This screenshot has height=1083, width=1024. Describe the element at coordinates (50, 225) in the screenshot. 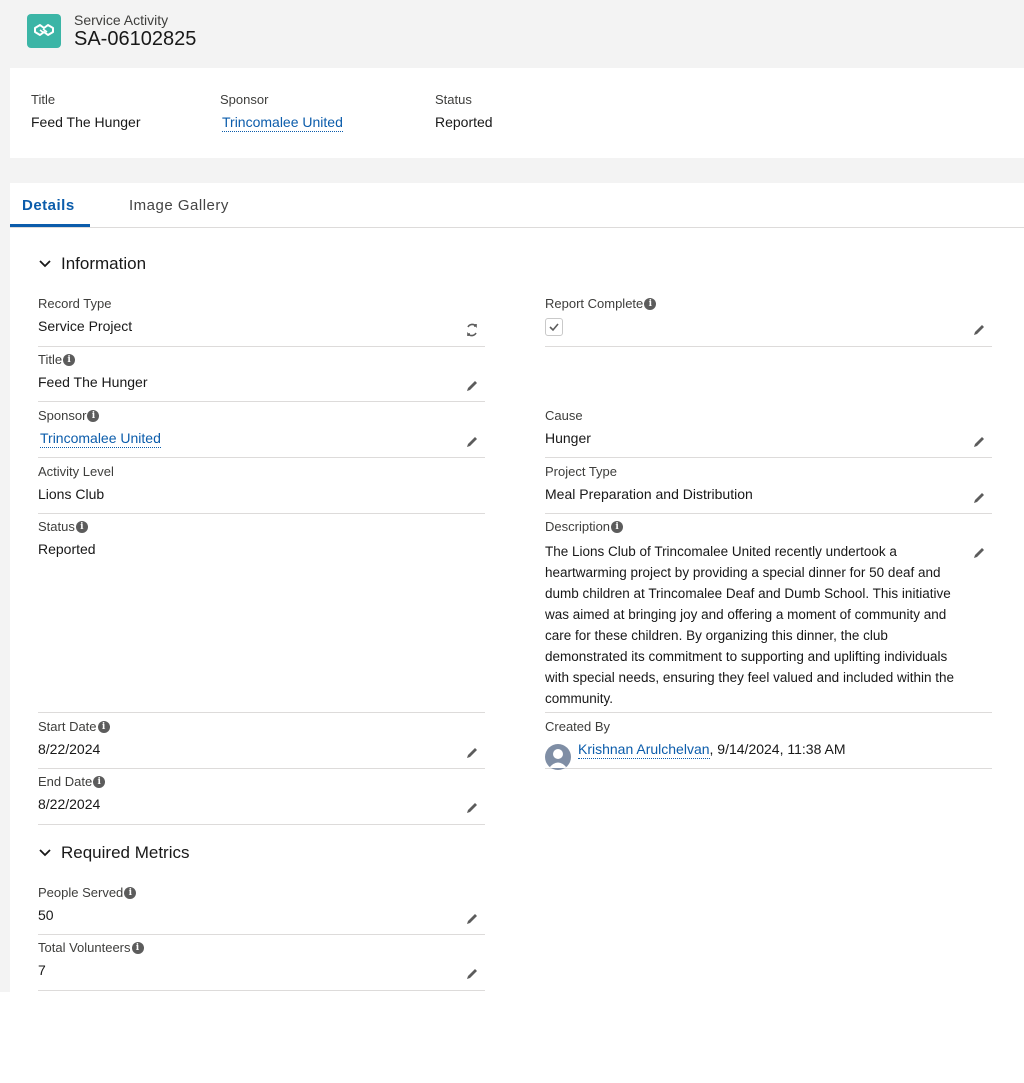

I see `active-tab-indicator` at that location.